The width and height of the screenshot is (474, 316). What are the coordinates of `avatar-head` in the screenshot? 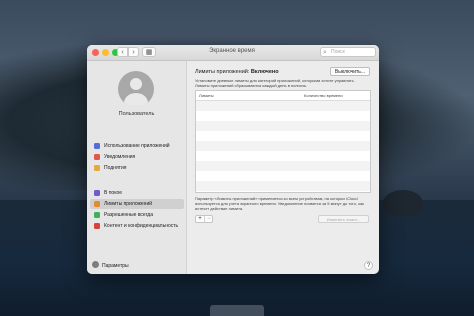 It's located at (136, 84).